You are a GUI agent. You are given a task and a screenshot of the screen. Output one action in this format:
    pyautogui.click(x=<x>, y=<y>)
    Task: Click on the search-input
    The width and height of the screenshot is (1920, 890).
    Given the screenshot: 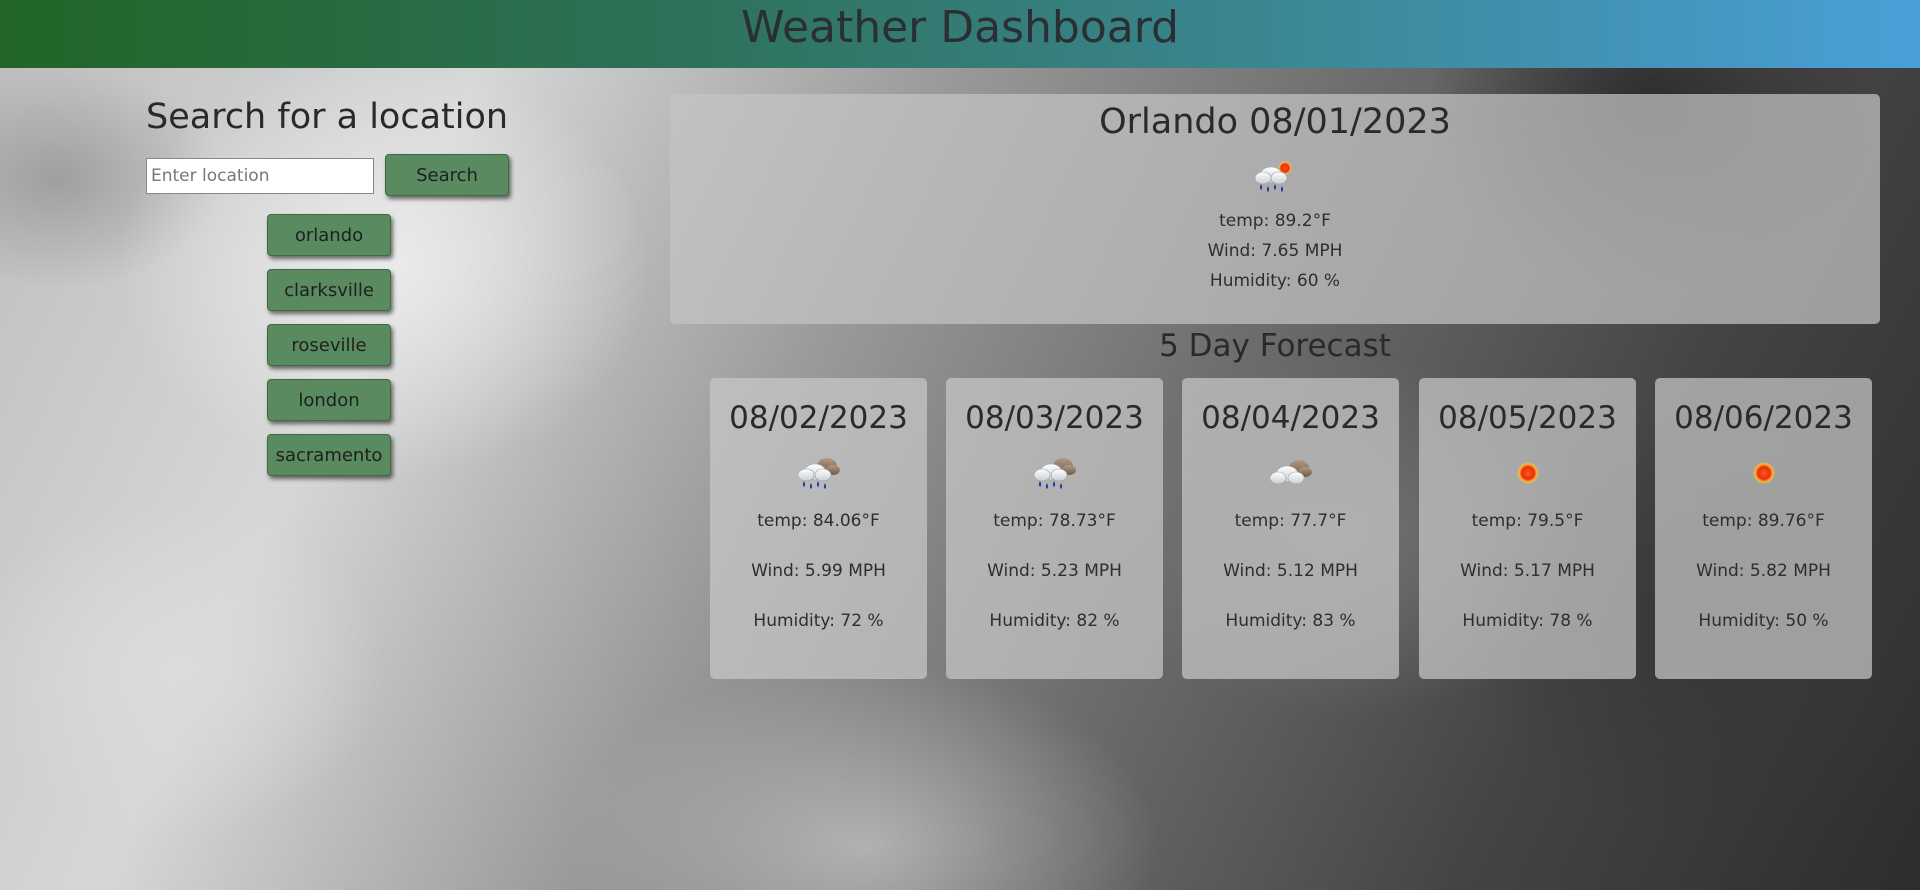 What is the action you would take?
    pyautogui.click(x=260, y=176)
    